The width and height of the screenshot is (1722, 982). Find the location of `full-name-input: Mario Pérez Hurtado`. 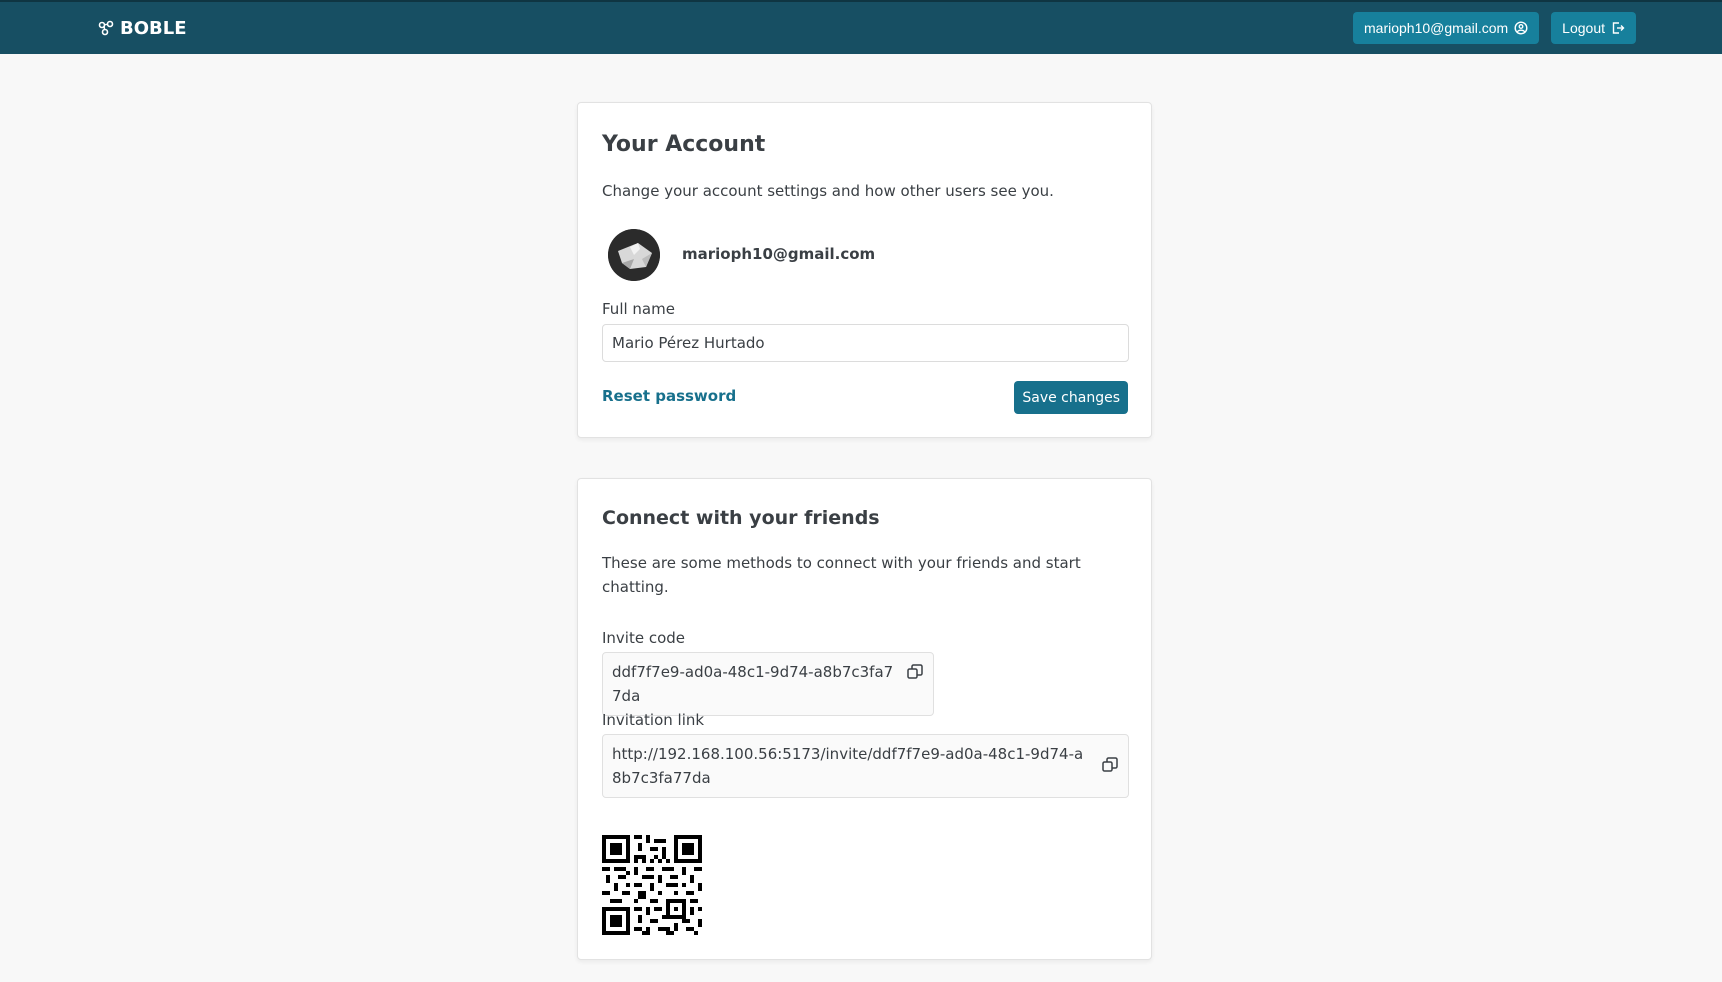

full-name-input: Mario Pérez Hurtado is located at coordinates (865, 343).